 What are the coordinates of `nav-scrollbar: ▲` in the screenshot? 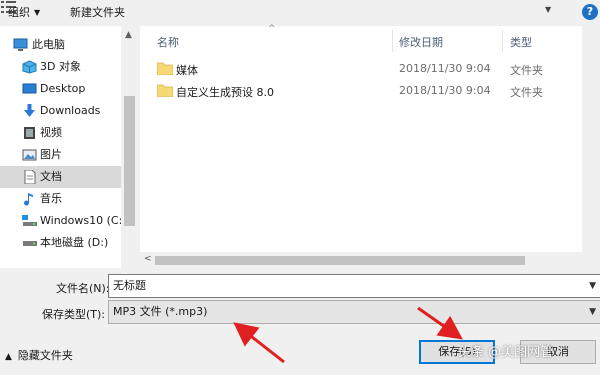 It's located at (129, 147).